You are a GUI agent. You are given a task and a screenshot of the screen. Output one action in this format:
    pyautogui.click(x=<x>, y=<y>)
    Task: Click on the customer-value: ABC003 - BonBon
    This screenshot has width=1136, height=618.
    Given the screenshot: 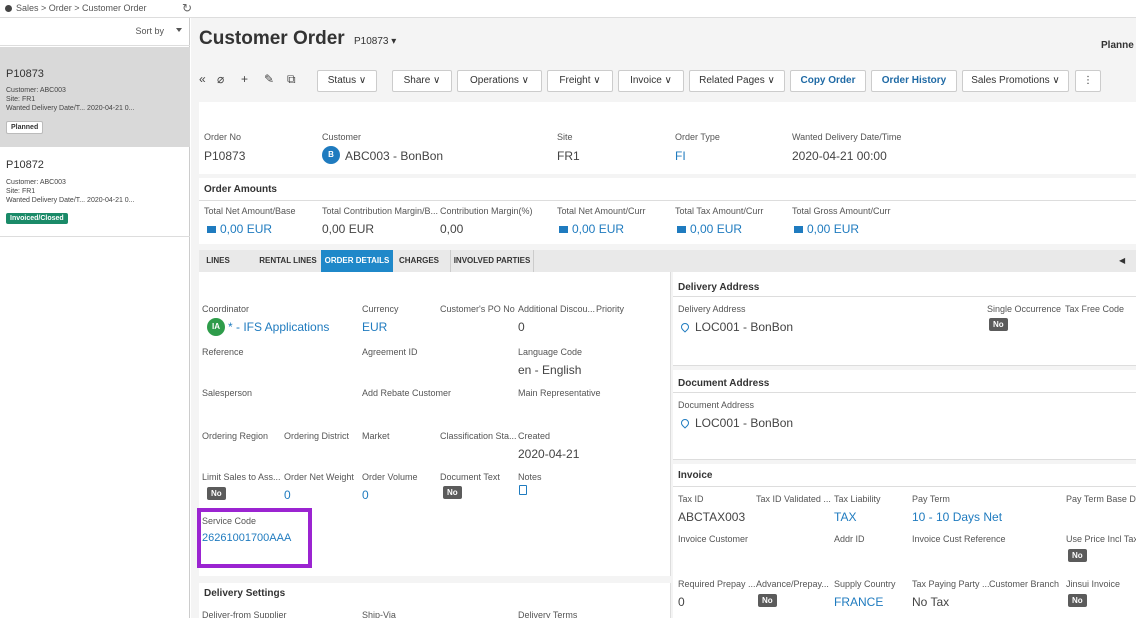 What is the action you would take?
    pyautogui.click(x=394, y=156)
    